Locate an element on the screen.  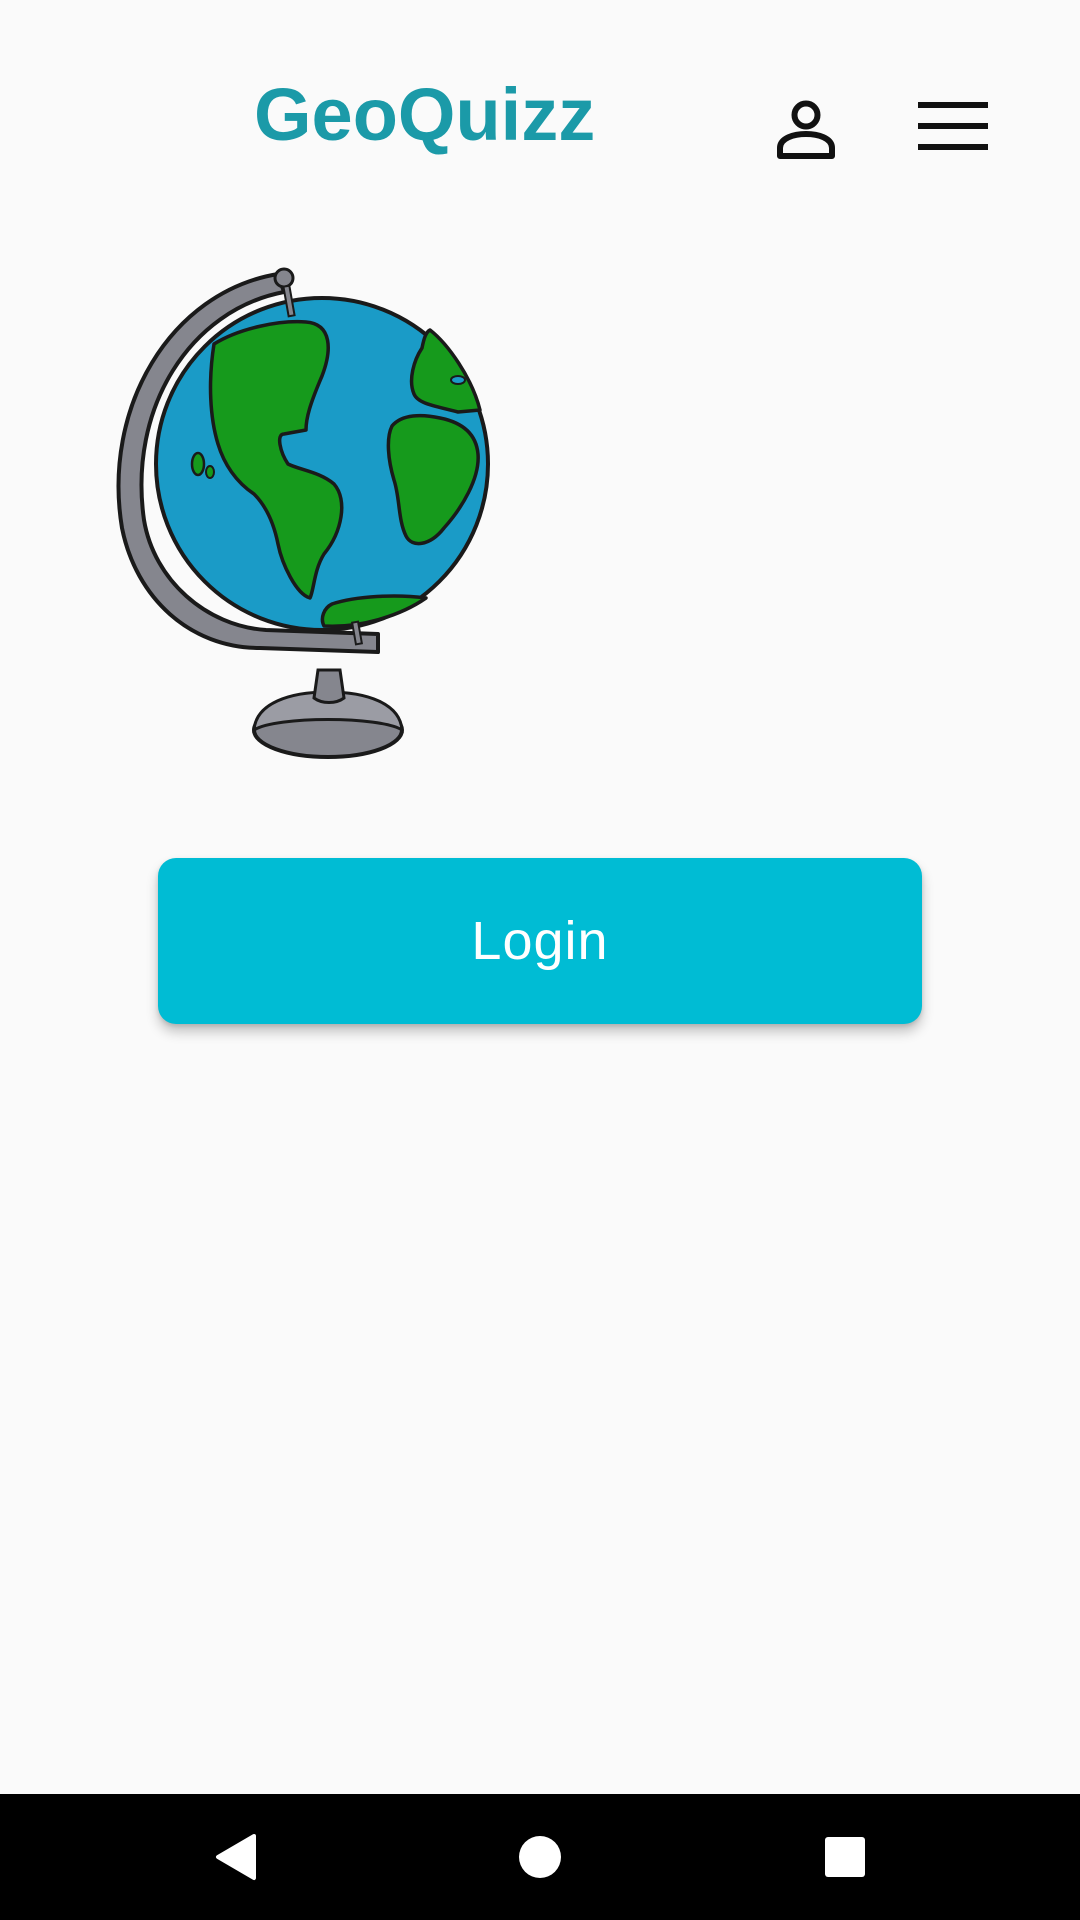
hamburger-menu-icon is located at coordinates (953, 126).